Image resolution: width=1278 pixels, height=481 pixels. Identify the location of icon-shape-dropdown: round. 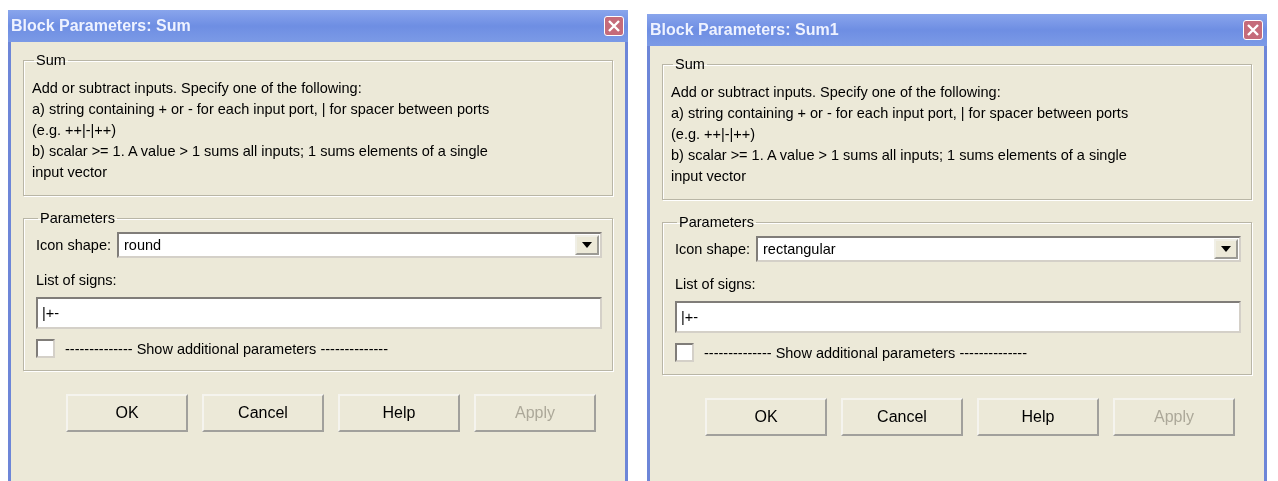
(359, 245).